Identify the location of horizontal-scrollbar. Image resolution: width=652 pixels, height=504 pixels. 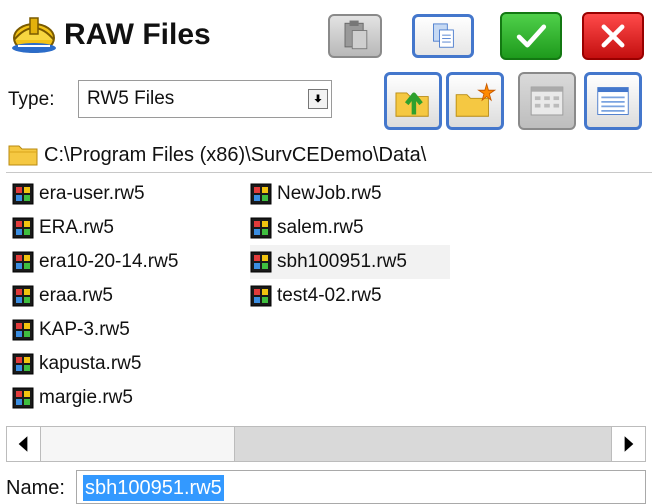
(326, 444).